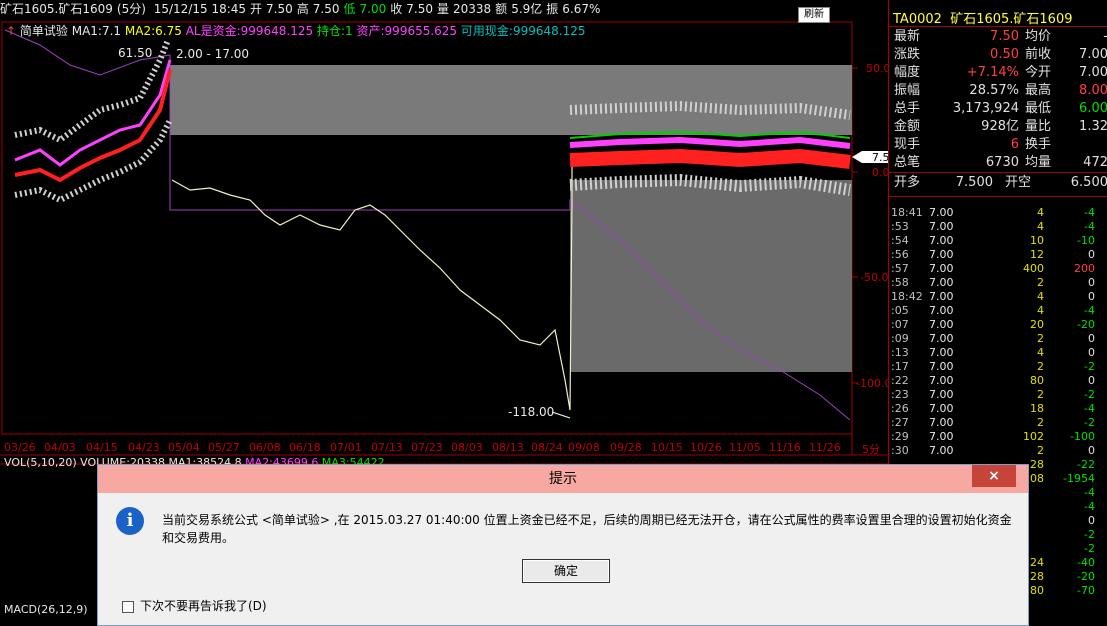 The image size is (1107, 626). What do you see at coordinates (900, 352) in the screenshot?
I see `tick-time: :13` at bounding box center [900, 352].